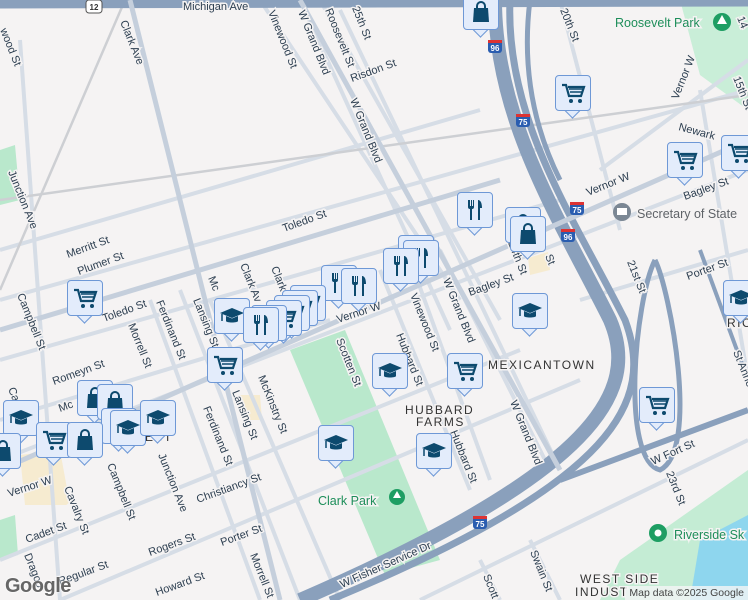 This screenshot has width=748, height=600. I want to click on street-label: Scott, so click(490, 586).